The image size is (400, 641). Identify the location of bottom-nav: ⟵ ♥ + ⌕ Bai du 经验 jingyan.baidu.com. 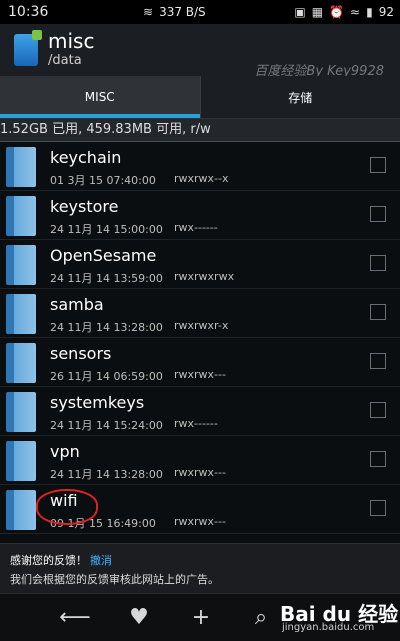
(200, 617).